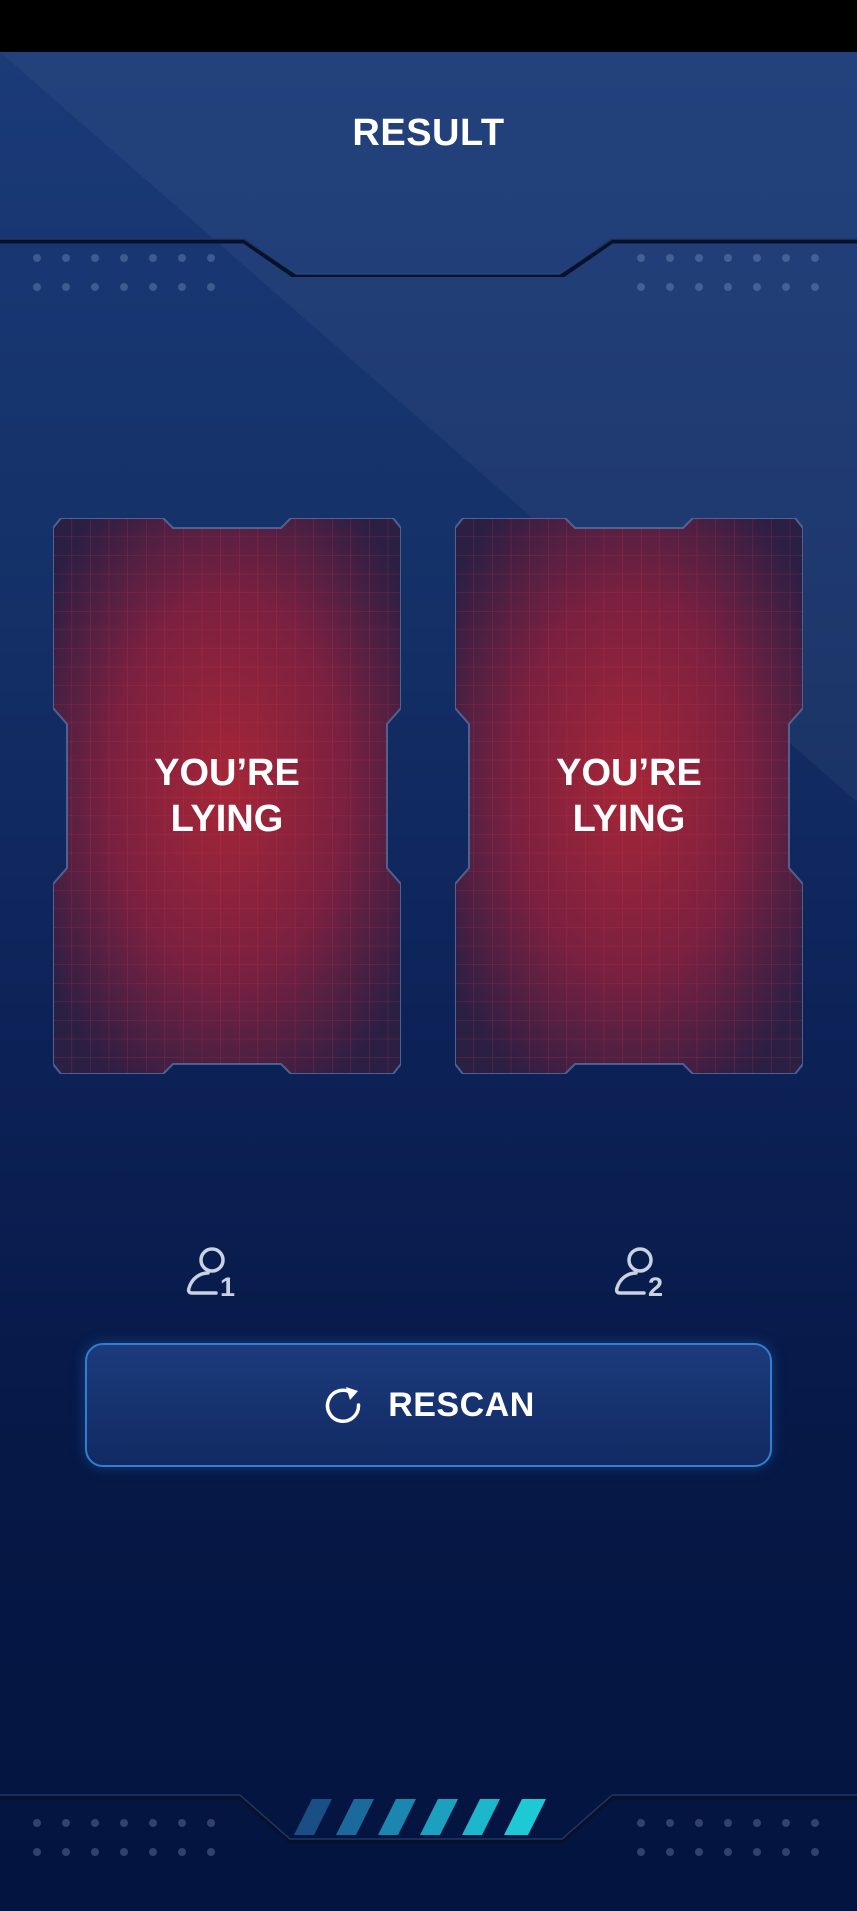  What do you see at coordinates (227, 819) in the screenshot?
I see `card-1-text-line2: LYING` at bounding box center [227, 819].